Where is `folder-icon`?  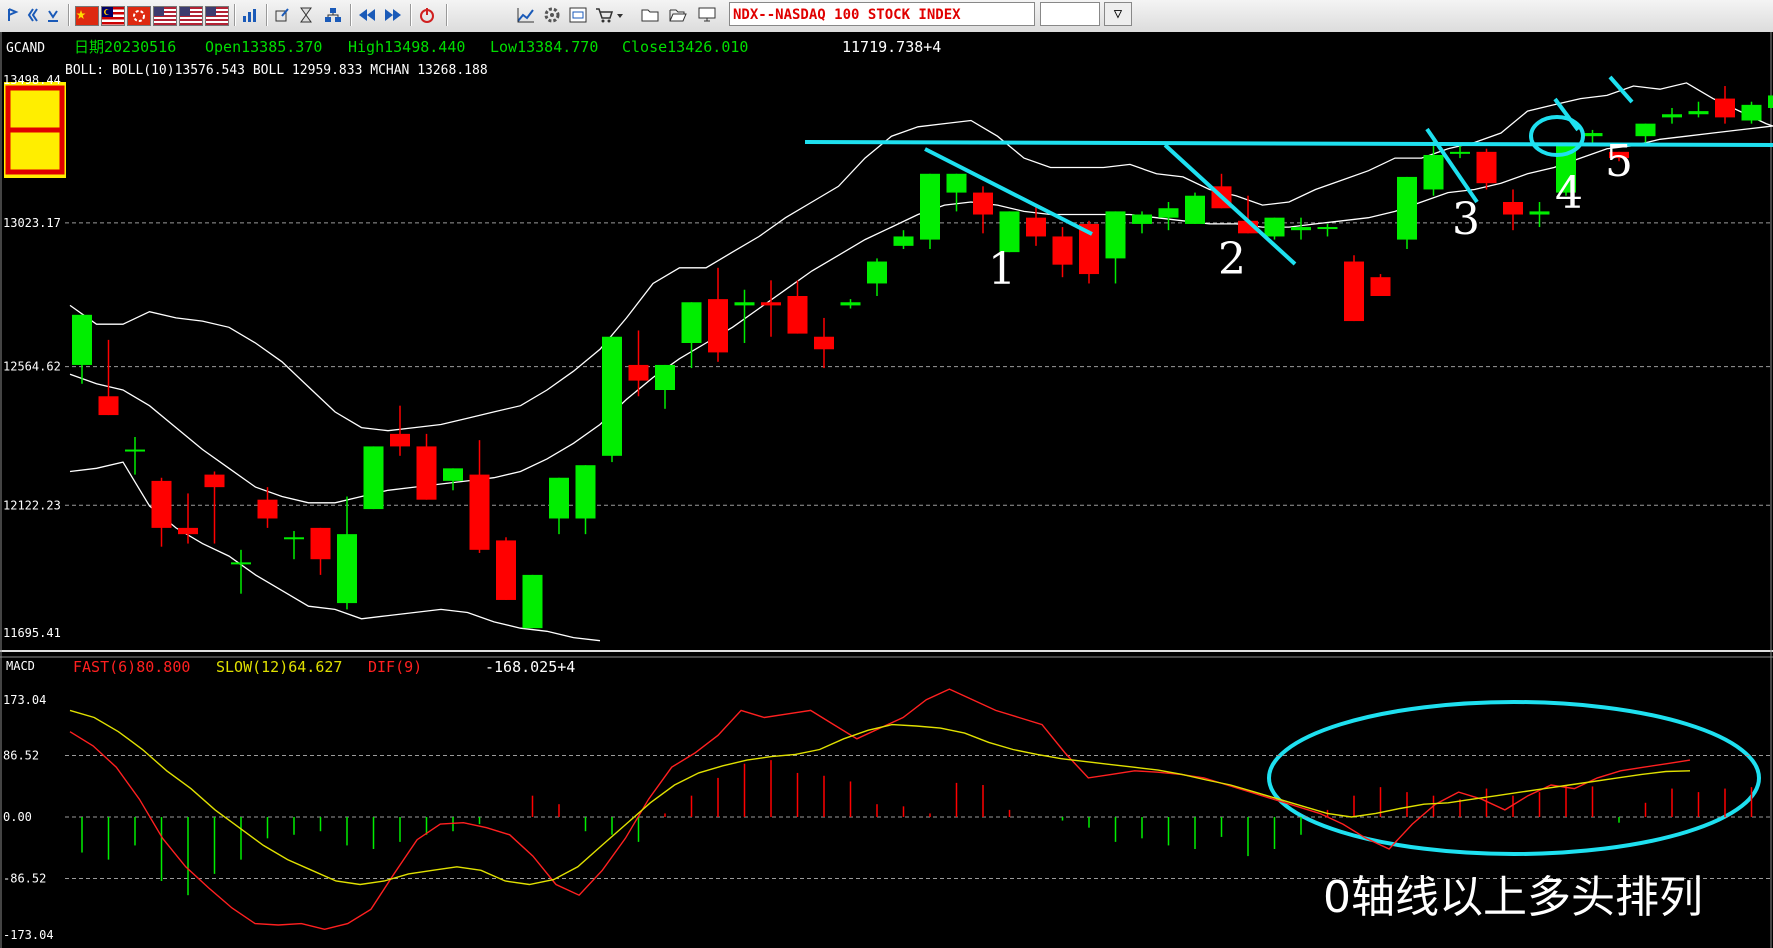
folder-icon is located at coordinates (650, 15).